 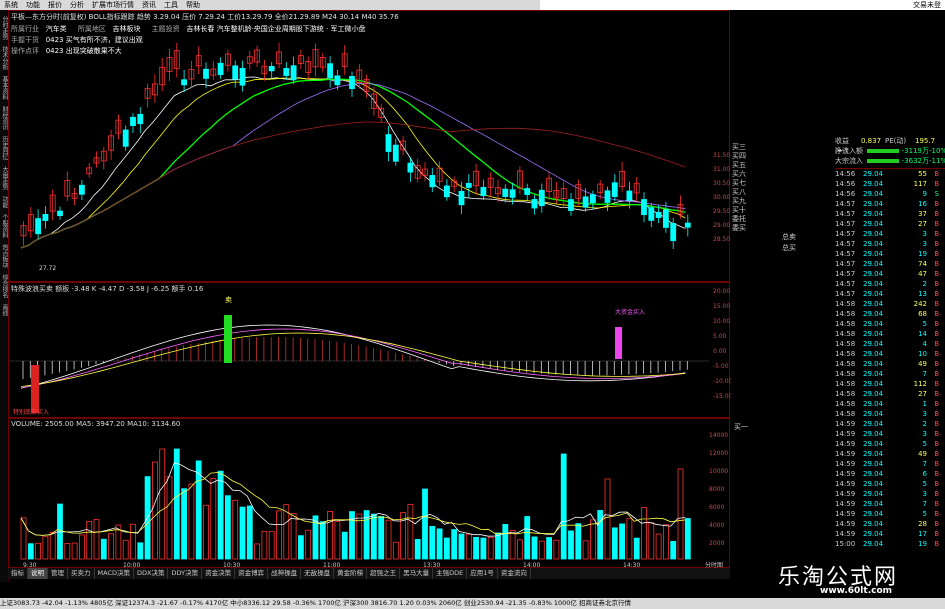 I want to click on tab-11: 黄金阶梯, so click(x=351, y=573).